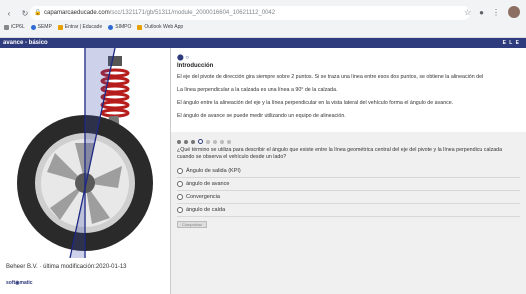 This screenshot has width=526, height=294. I want to click on browser-nav: ‹ ↻, so click(17, 13).